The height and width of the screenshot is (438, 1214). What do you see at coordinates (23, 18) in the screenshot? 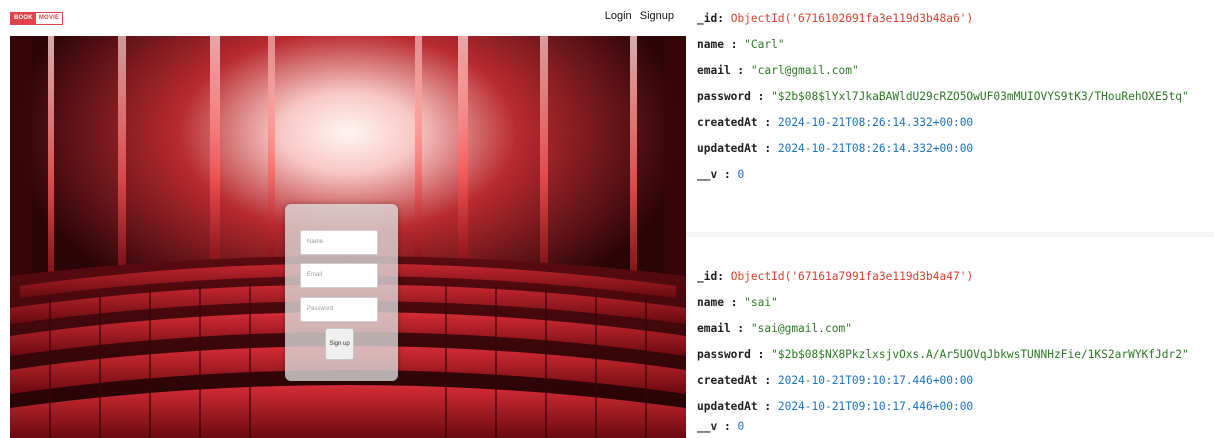
I see `logo-part-book: BOOK` at bounding box center [23, 18].